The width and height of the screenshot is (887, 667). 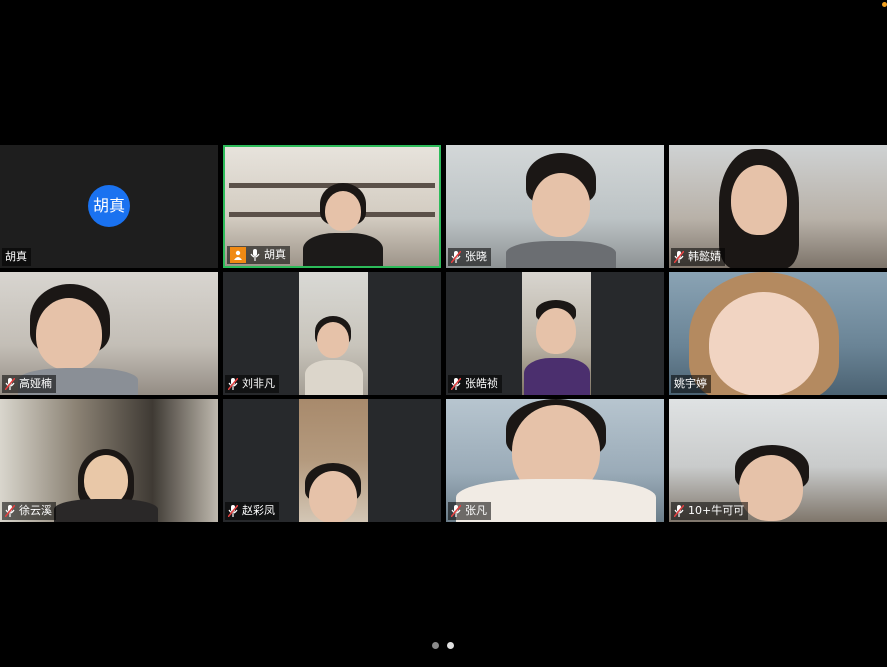 I want to click on participant-name: 10+牛可可, so click(x=716, y=510).